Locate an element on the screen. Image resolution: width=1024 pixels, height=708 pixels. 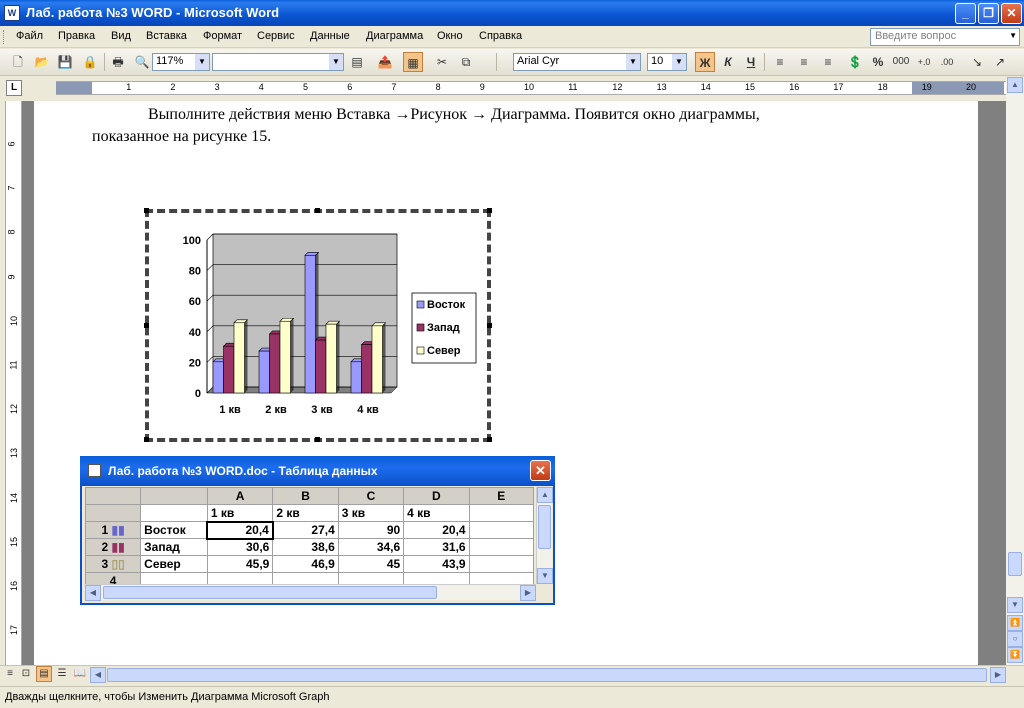
decrease-decimal-icon: .00 is located at coordinates (947, 62).